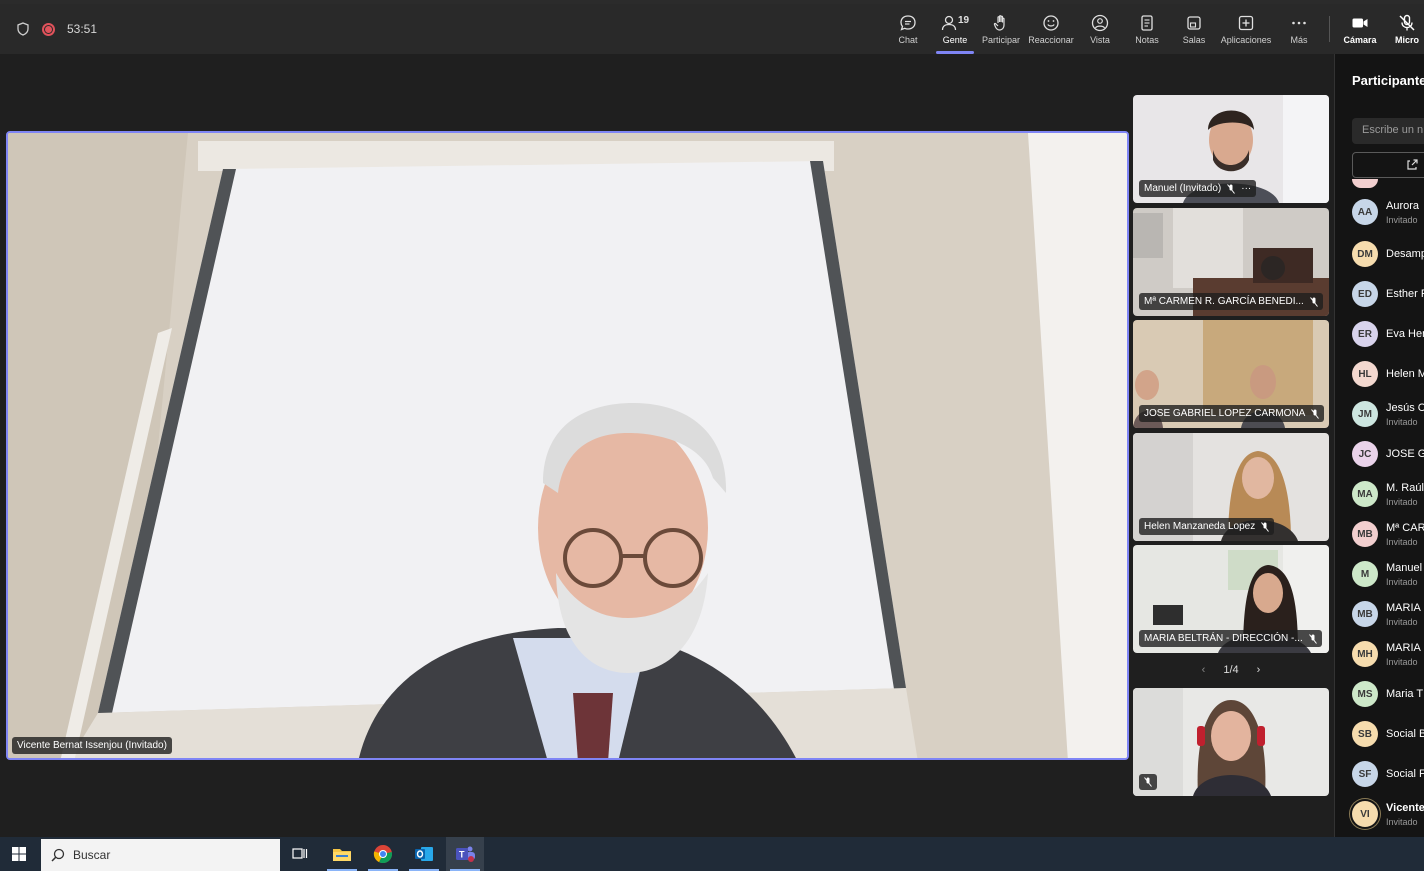 The image size is (1424, 871). What do you see at coordinates (1407, 22) in the screenshot?
I see `mic-icon` at bounding box center [1407, 22].